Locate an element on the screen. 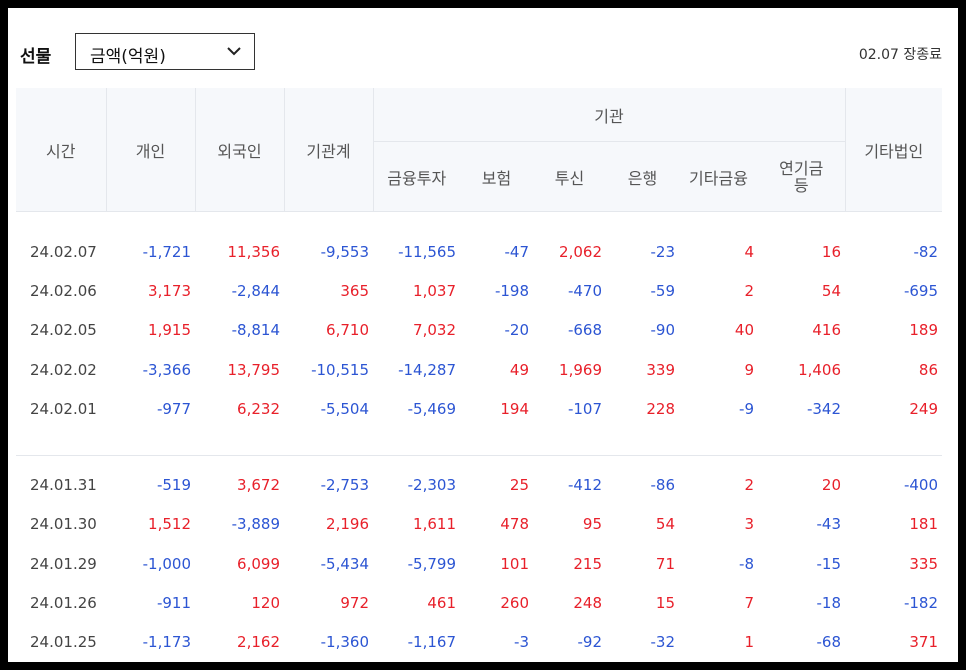  col-time: 시간 is located at coordinates (61, 150).